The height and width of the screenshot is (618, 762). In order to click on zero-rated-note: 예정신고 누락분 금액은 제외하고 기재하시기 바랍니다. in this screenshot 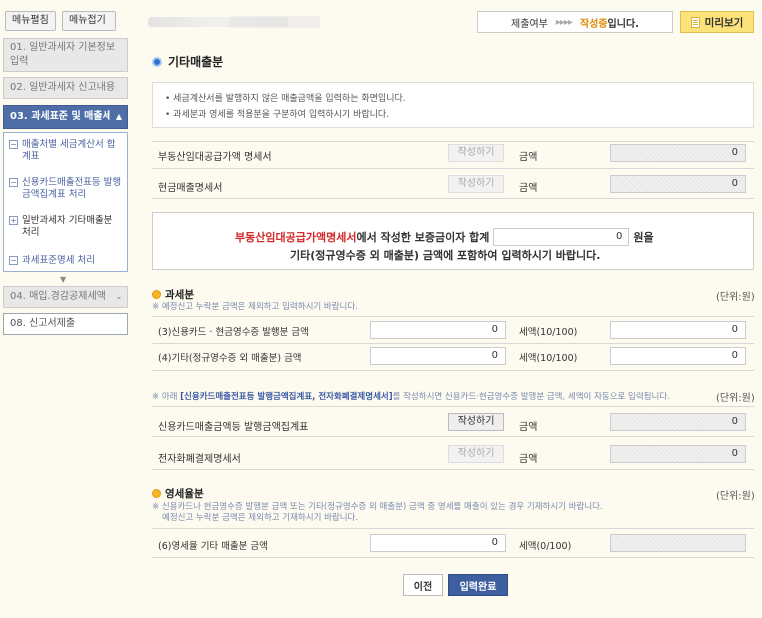, I will do `click(260, 518)`.